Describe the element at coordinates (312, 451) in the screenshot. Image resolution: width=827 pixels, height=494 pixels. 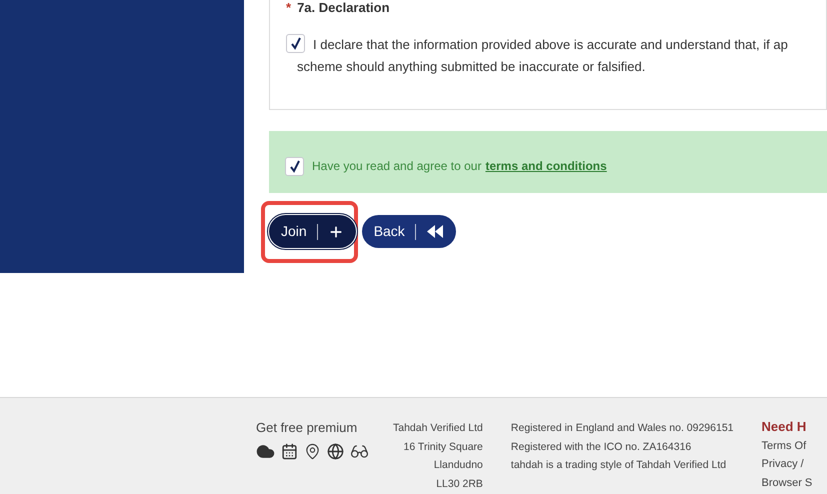
I see `map-pin-icon` at that location.